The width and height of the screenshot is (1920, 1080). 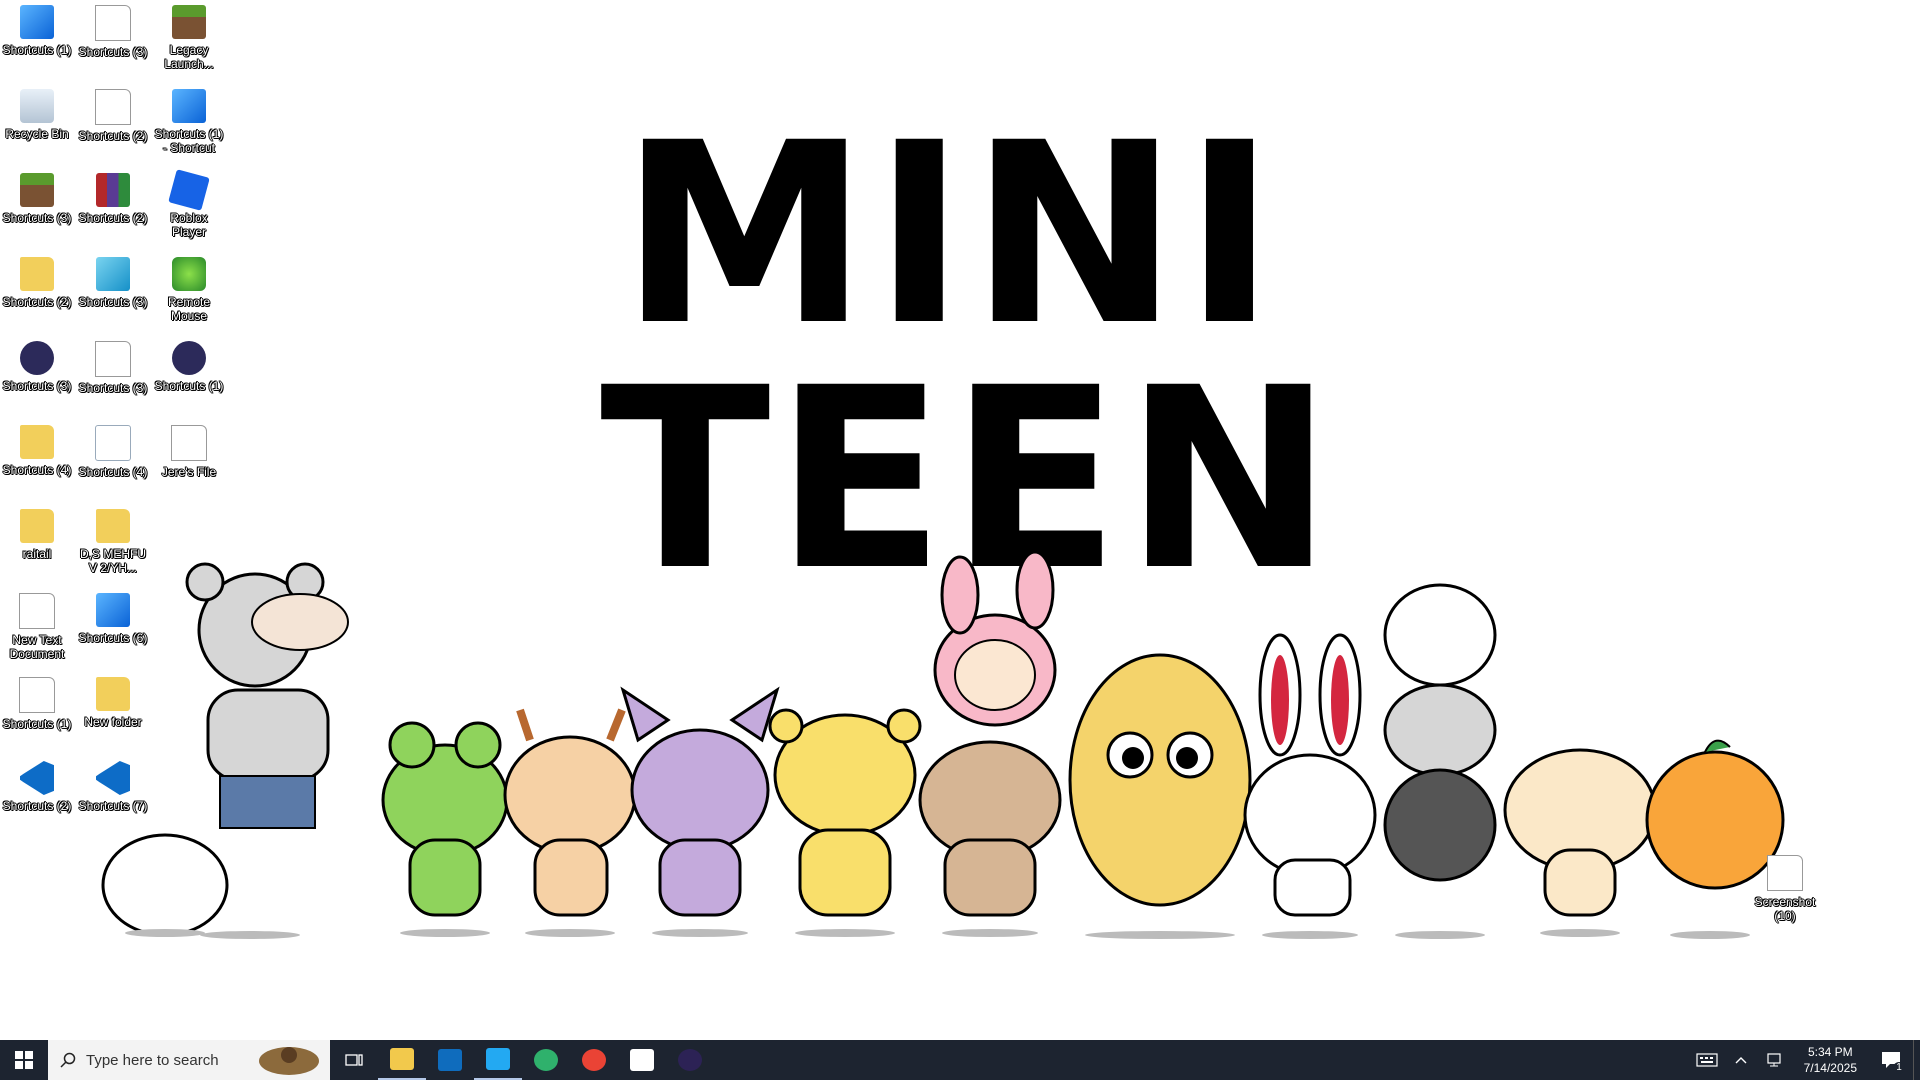 What do you see at coordinates (189, 386) in the screenshot?
I see `desktop-icon-label: Shortcuts (1)` at bounding box center [189, 386].